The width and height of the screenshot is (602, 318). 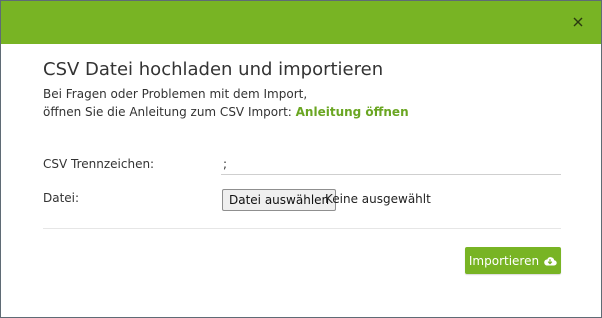 What do you see at coordinates (213, 69) in the screenshot?
I see `modal-title: CSV Datei hochladen und importieren` at bounding box center [213, 69].